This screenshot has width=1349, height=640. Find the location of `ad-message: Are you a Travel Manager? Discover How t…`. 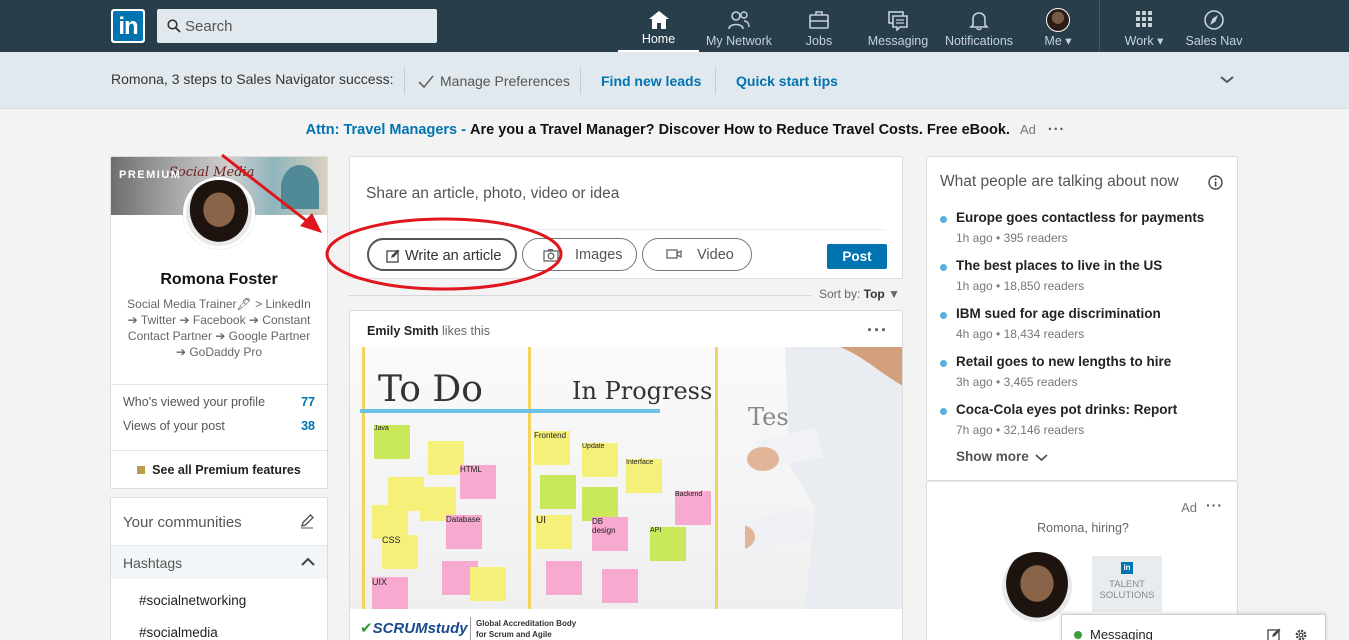

ad-message: Are you a Travel Manager? Discover How t… is located at coordinates (740, 130).